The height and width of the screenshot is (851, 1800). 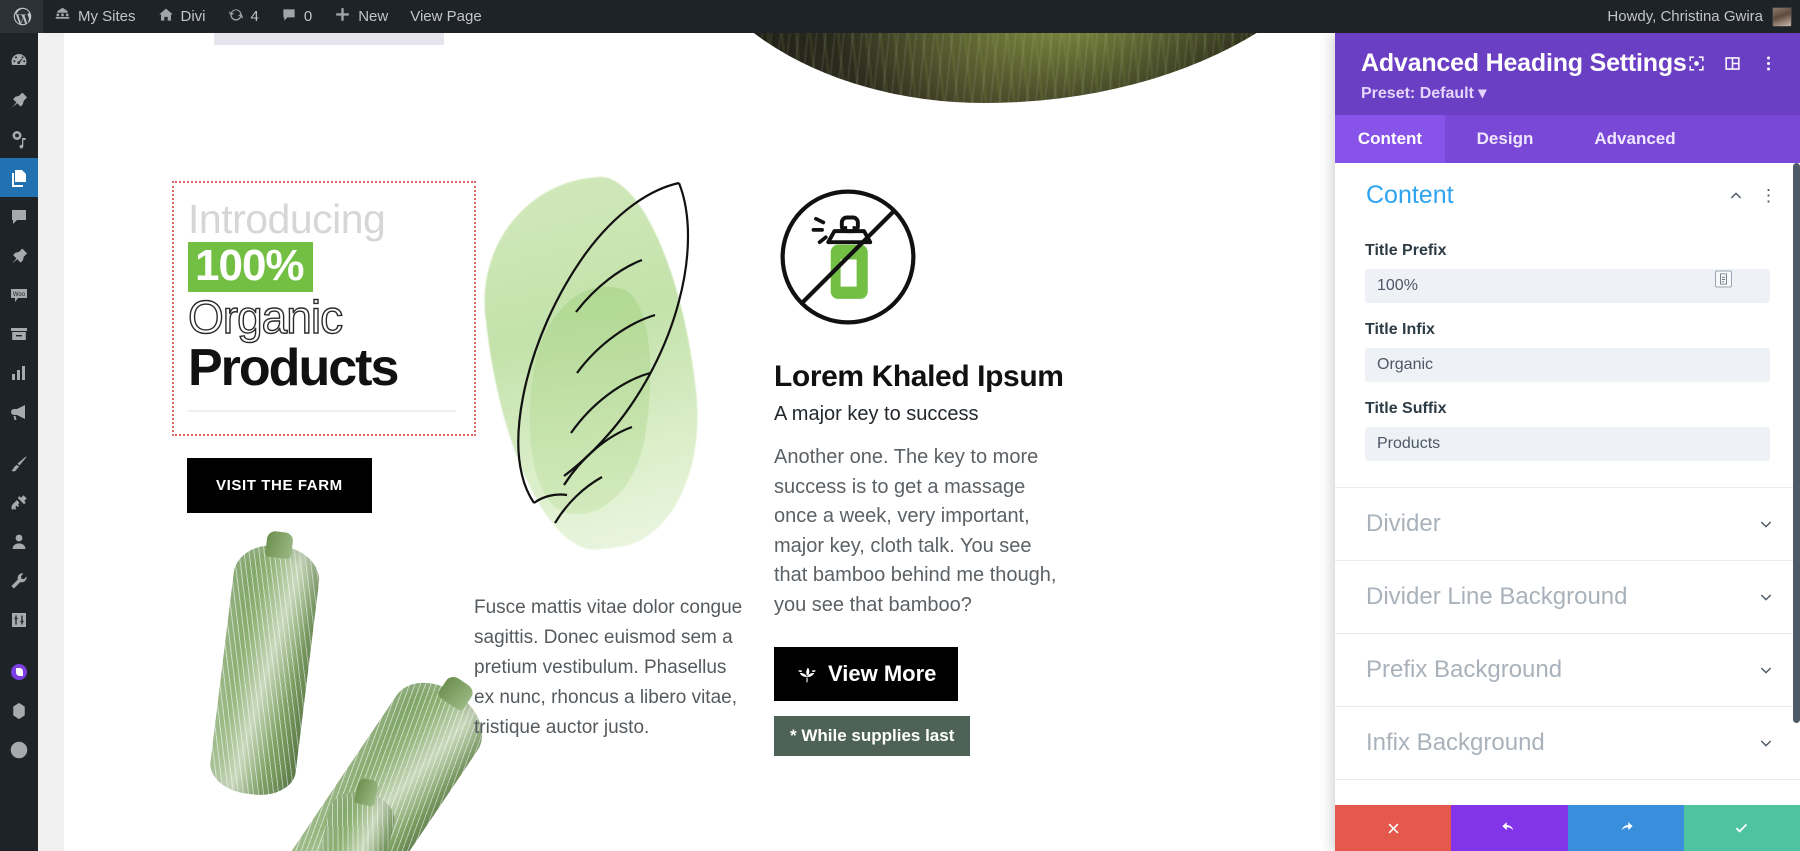 I want to click on admin-bar-site-name: Divi, so click(x=182, y=16).